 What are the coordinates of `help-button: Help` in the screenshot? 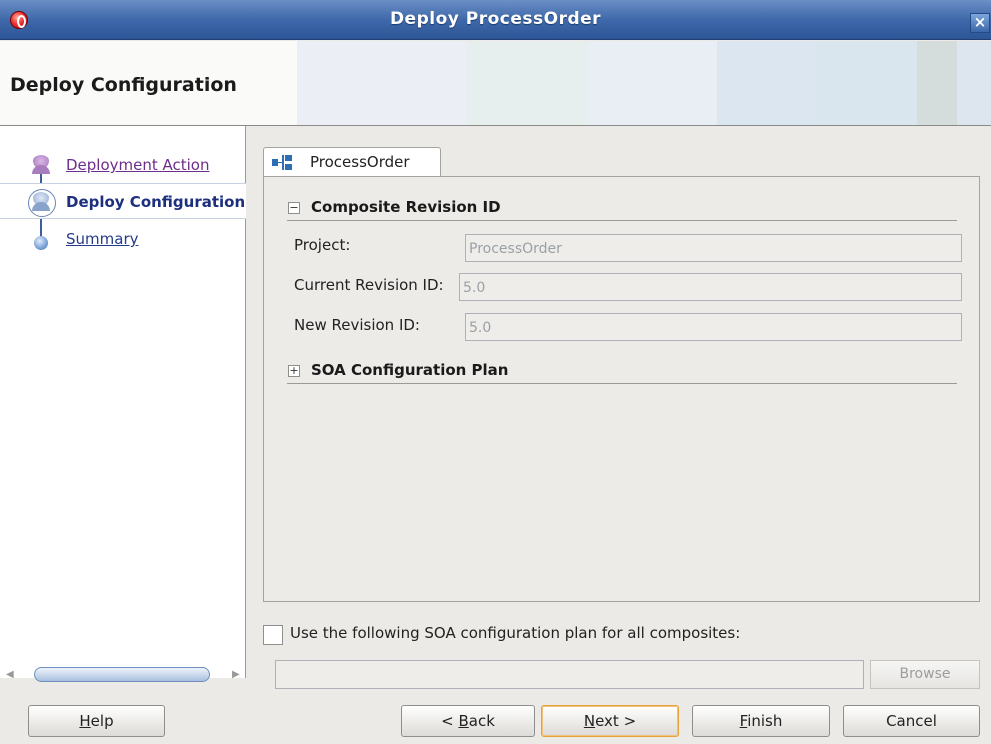 It's located at (96, 721).